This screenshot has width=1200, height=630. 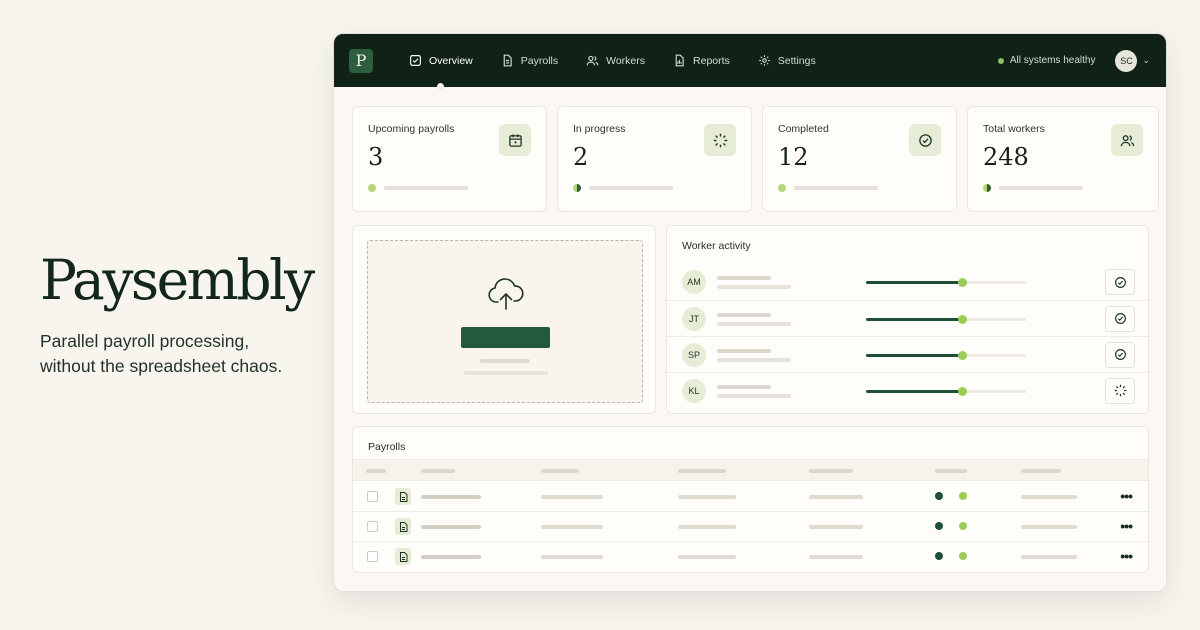 I want to click on nav-payrolls-label: Payrolls, so click(x=539, y=60).